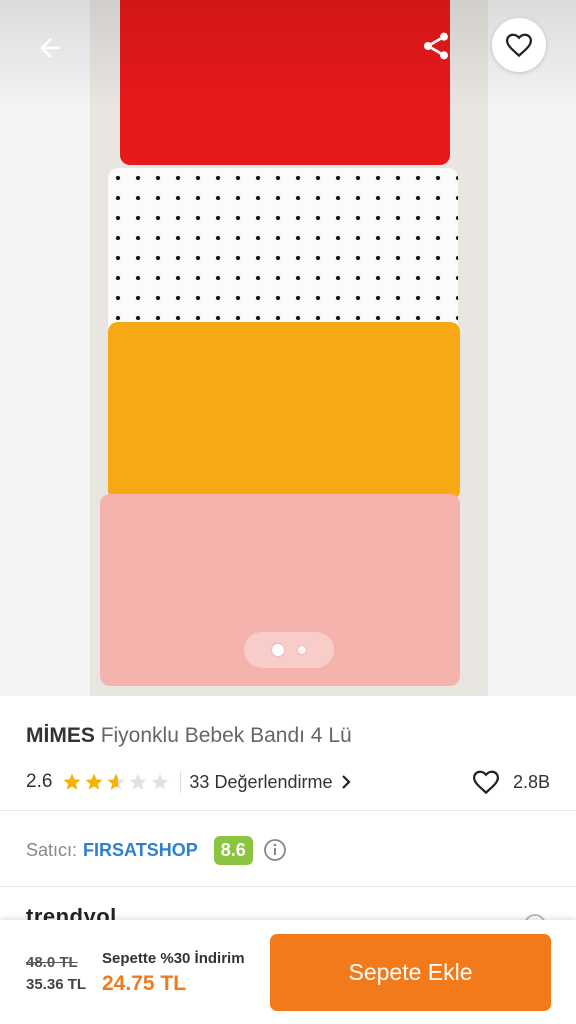 This screenshot has width=576, height=1024. I want to click on share-icon, so click(436, 46).